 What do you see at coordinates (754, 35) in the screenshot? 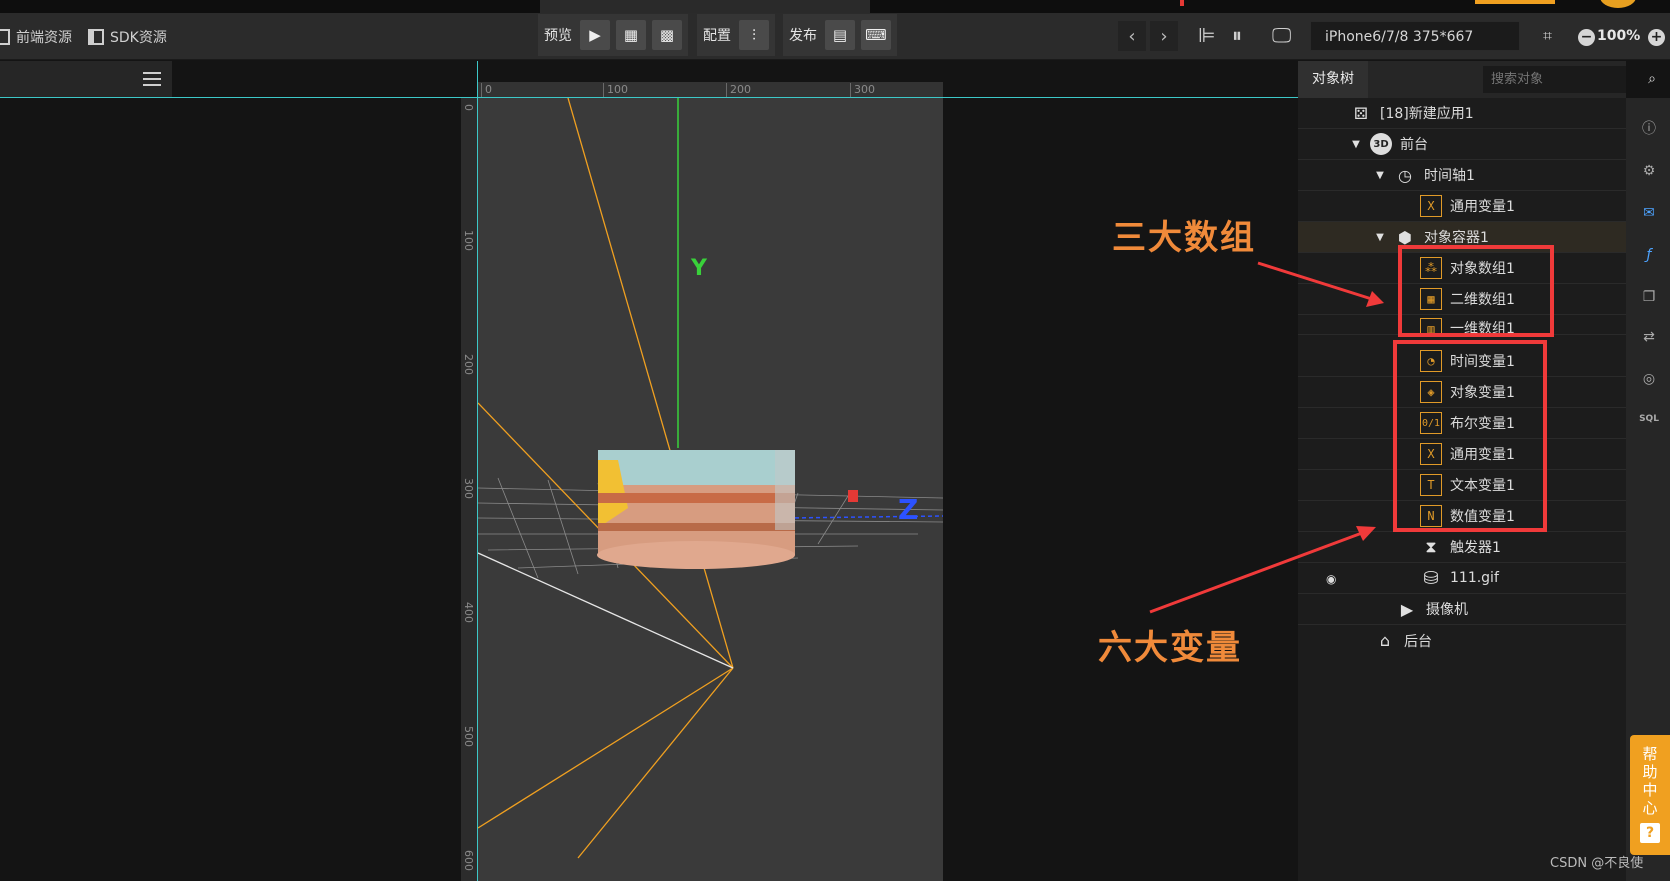
I see `config-button: ⫶` at bounding box center [754, 35].